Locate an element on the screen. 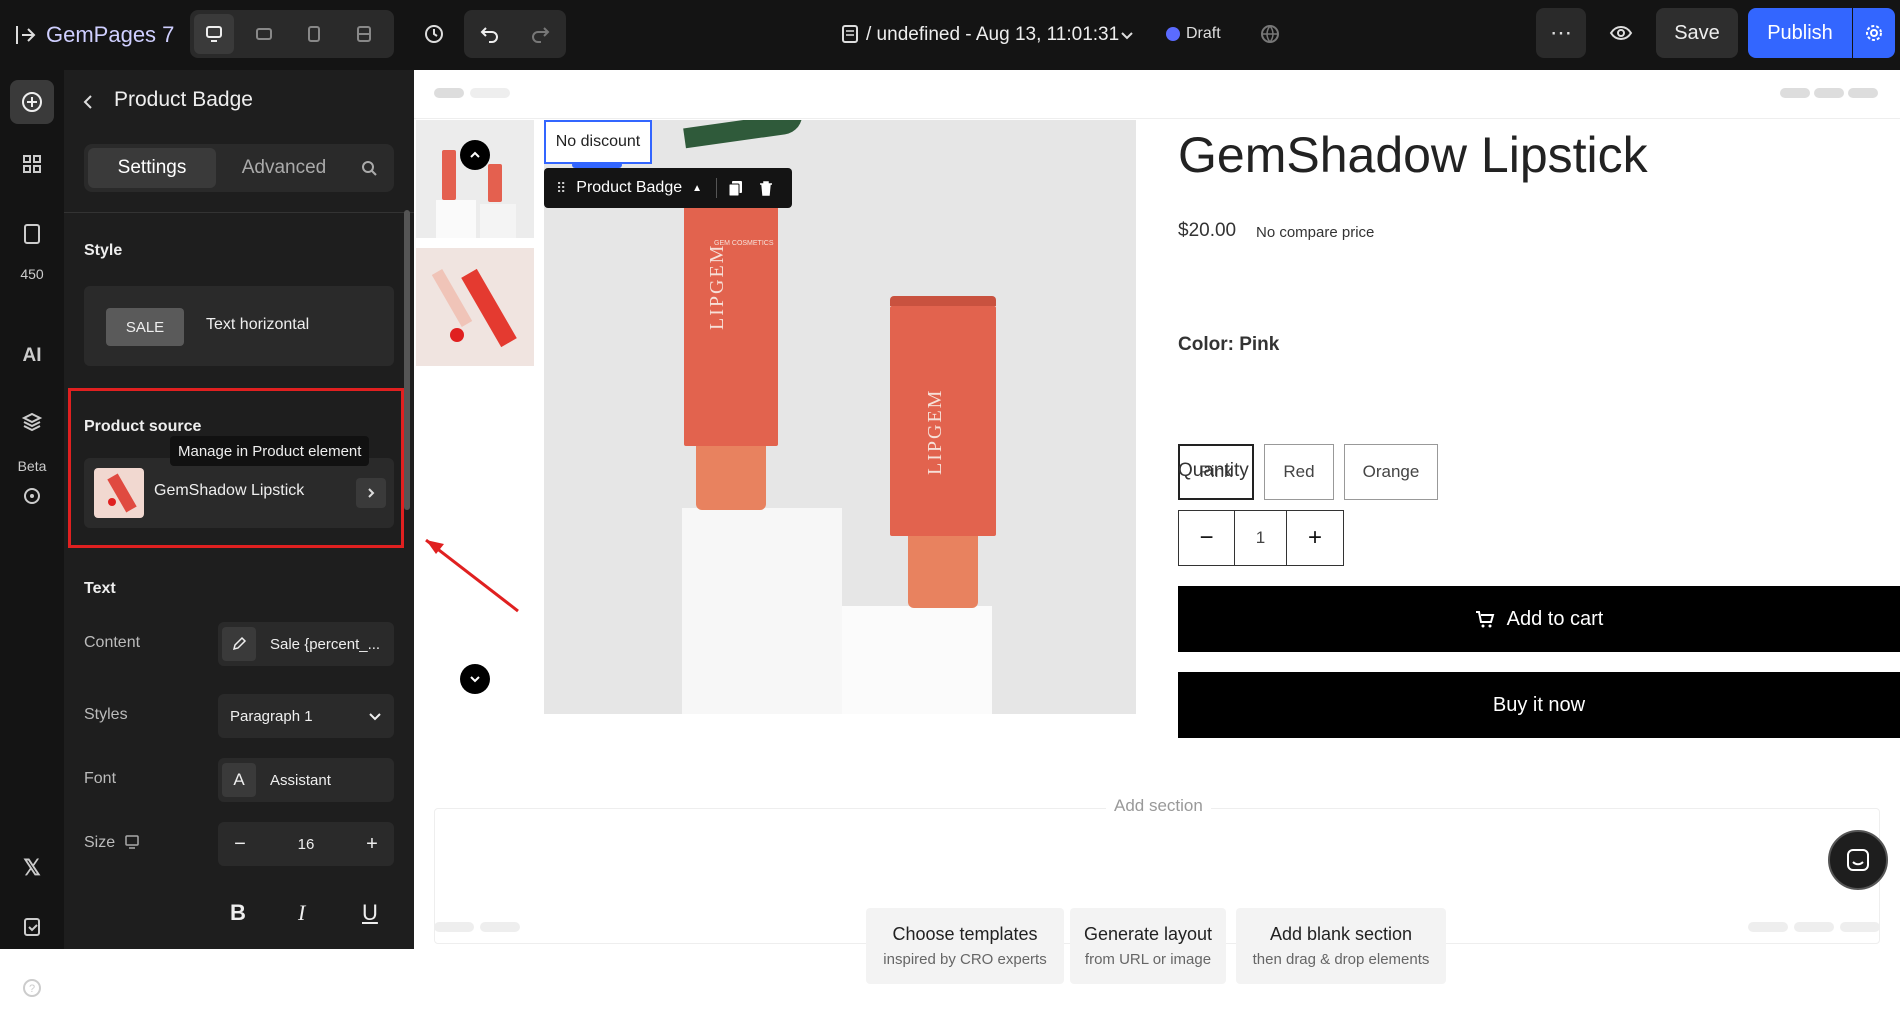  more-icon: ⋯ is located at coordinates (1561, 33).